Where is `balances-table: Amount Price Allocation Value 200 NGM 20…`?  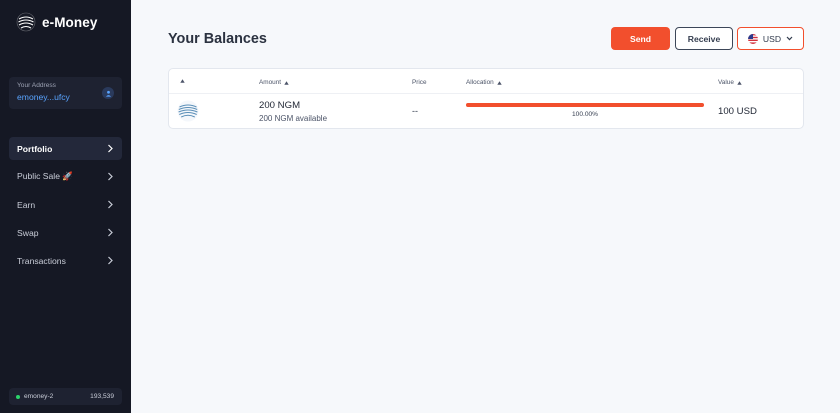 balances-table: Amount Price Allocation Value 200 NGM 20… is located at coordinates (486, 98).